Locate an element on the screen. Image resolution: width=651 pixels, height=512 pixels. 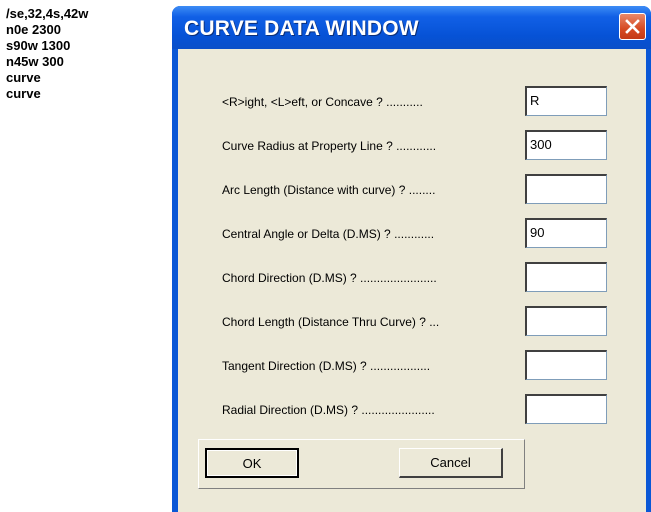
curve-radius-input: 300 is located at coordinates (566, 145).